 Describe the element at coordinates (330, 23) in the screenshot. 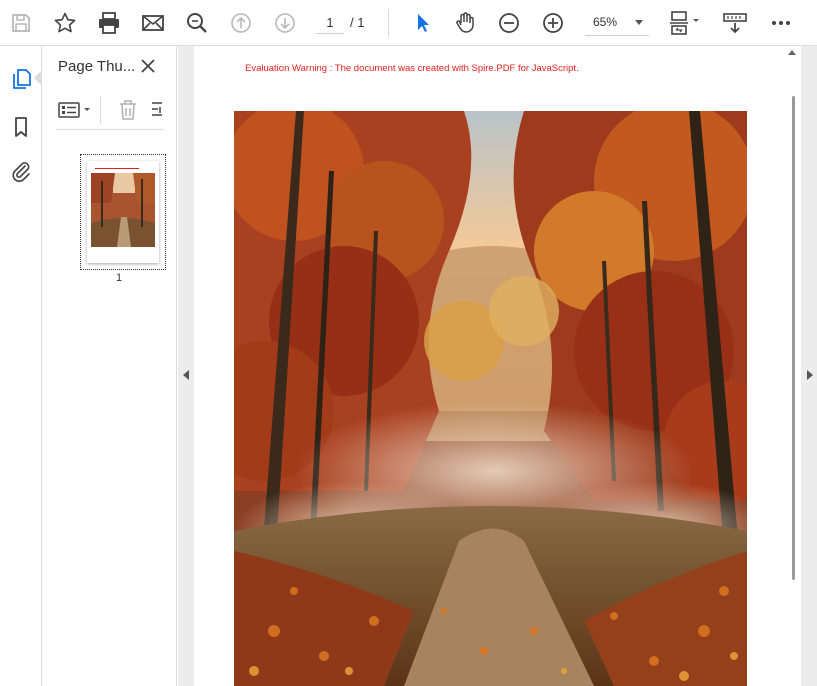

I see `page-number-input` at that location.